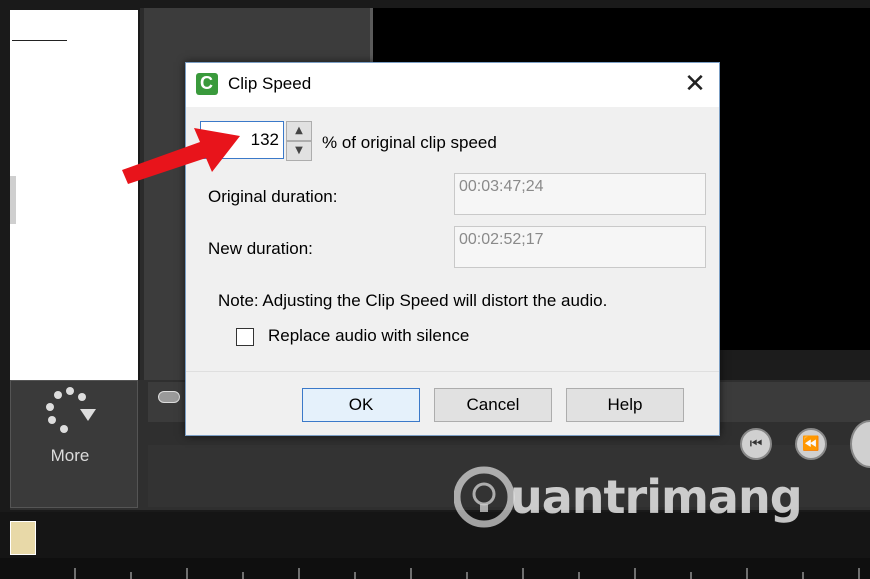 The height and width of the screenshot is (579, 870). I want to click on new-duration-label: New duration:, so click(260, 248).